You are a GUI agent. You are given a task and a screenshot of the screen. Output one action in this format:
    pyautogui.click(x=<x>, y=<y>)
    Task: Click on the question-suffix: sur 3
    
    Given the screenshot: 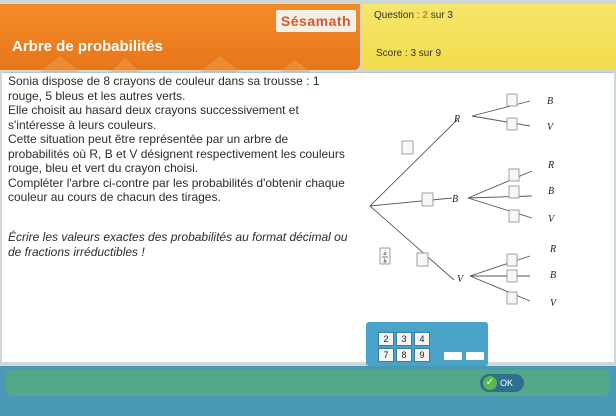 What is the action you would take?
    pyautogui.click(x=440, y=15)
    